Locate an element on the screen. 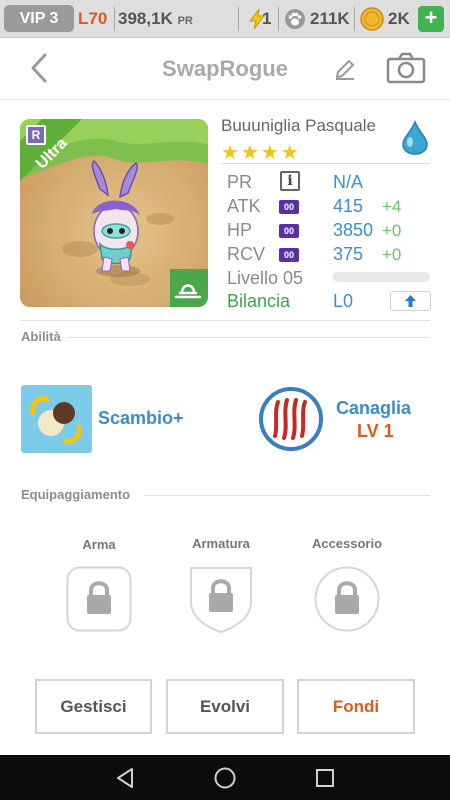 The height and width of the screenshot is (800, 450). recents-square-icon is located at coordinates (325, 778).